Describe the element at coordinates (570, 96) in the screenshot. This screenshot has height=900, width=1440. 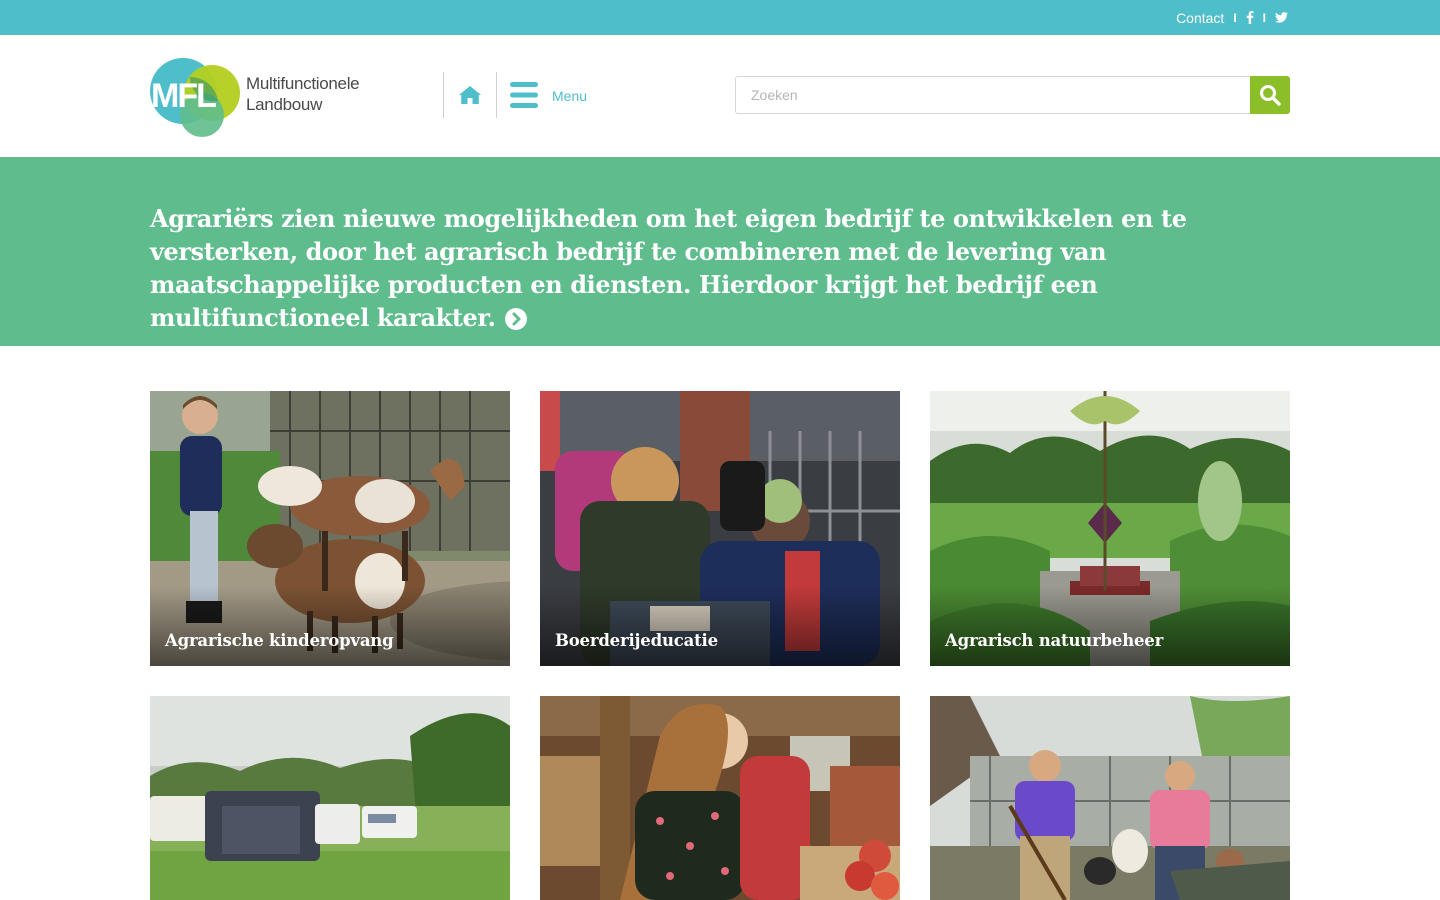
I see `menu-label: Menu` at that location.